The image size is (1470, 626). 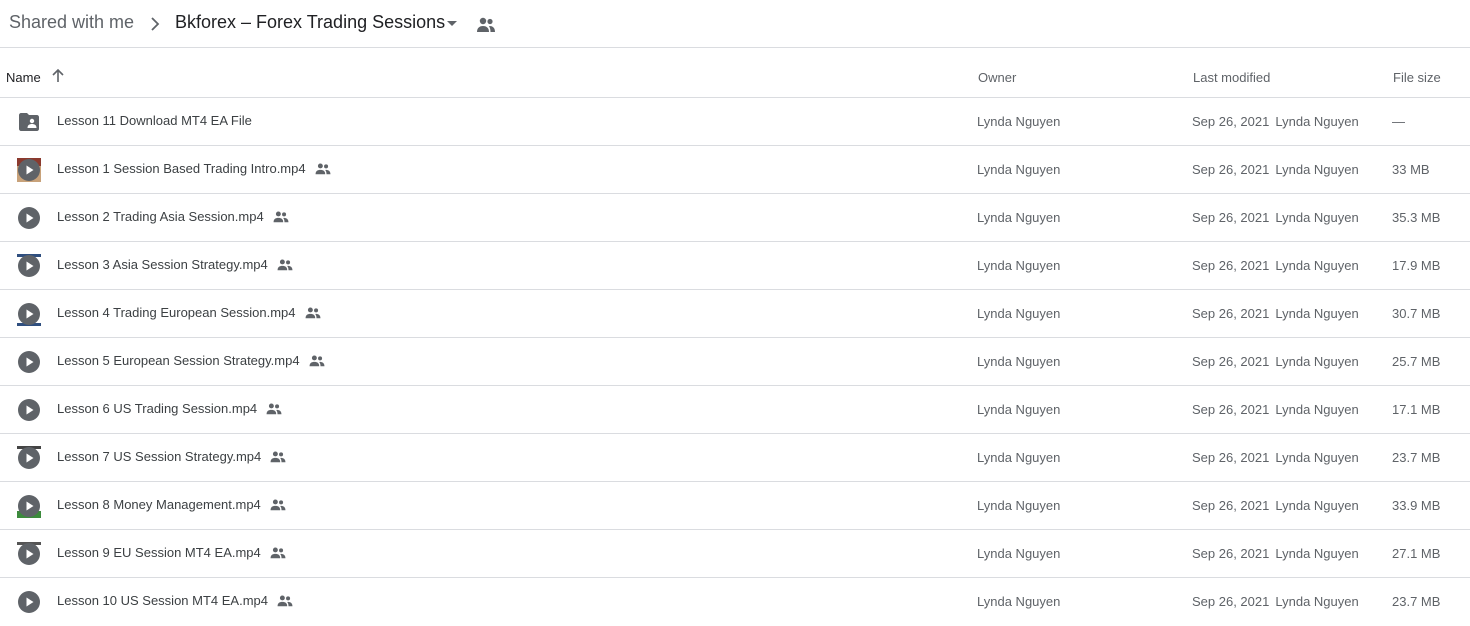 What do you see at coordinates (181, 168) in the screenshot?
I see `file-name: Lesson 1 Session Based Trading Intro.mp4` at bounding box center [181, 168].